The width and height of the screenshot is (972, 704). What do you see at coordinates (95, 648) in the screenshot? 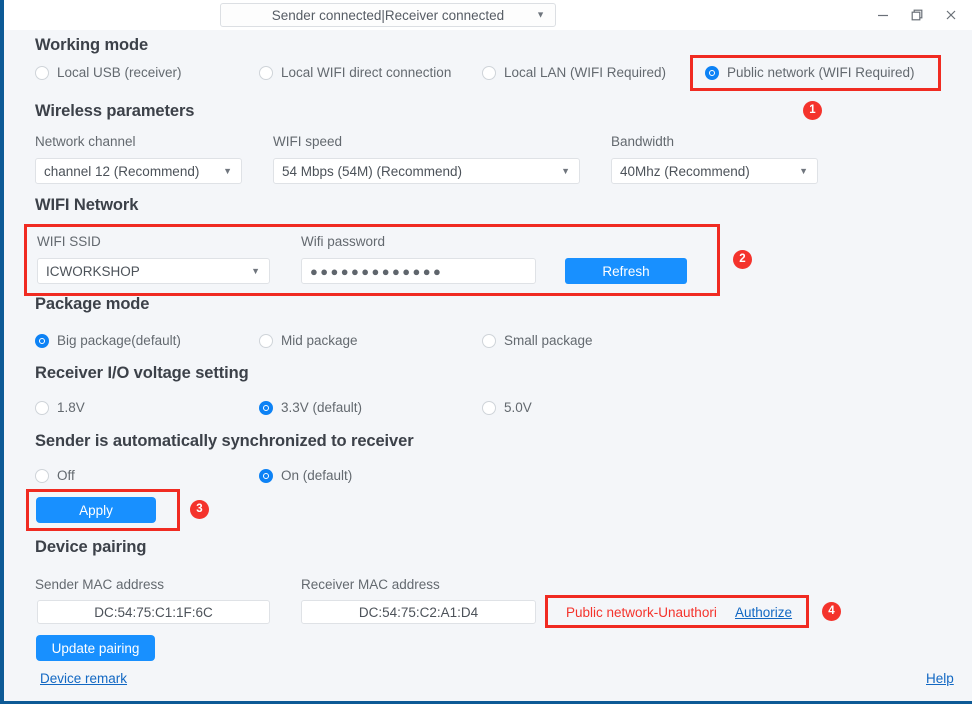
I see `update-pairing-button: Update pairing` at bounding box center [95, 648].